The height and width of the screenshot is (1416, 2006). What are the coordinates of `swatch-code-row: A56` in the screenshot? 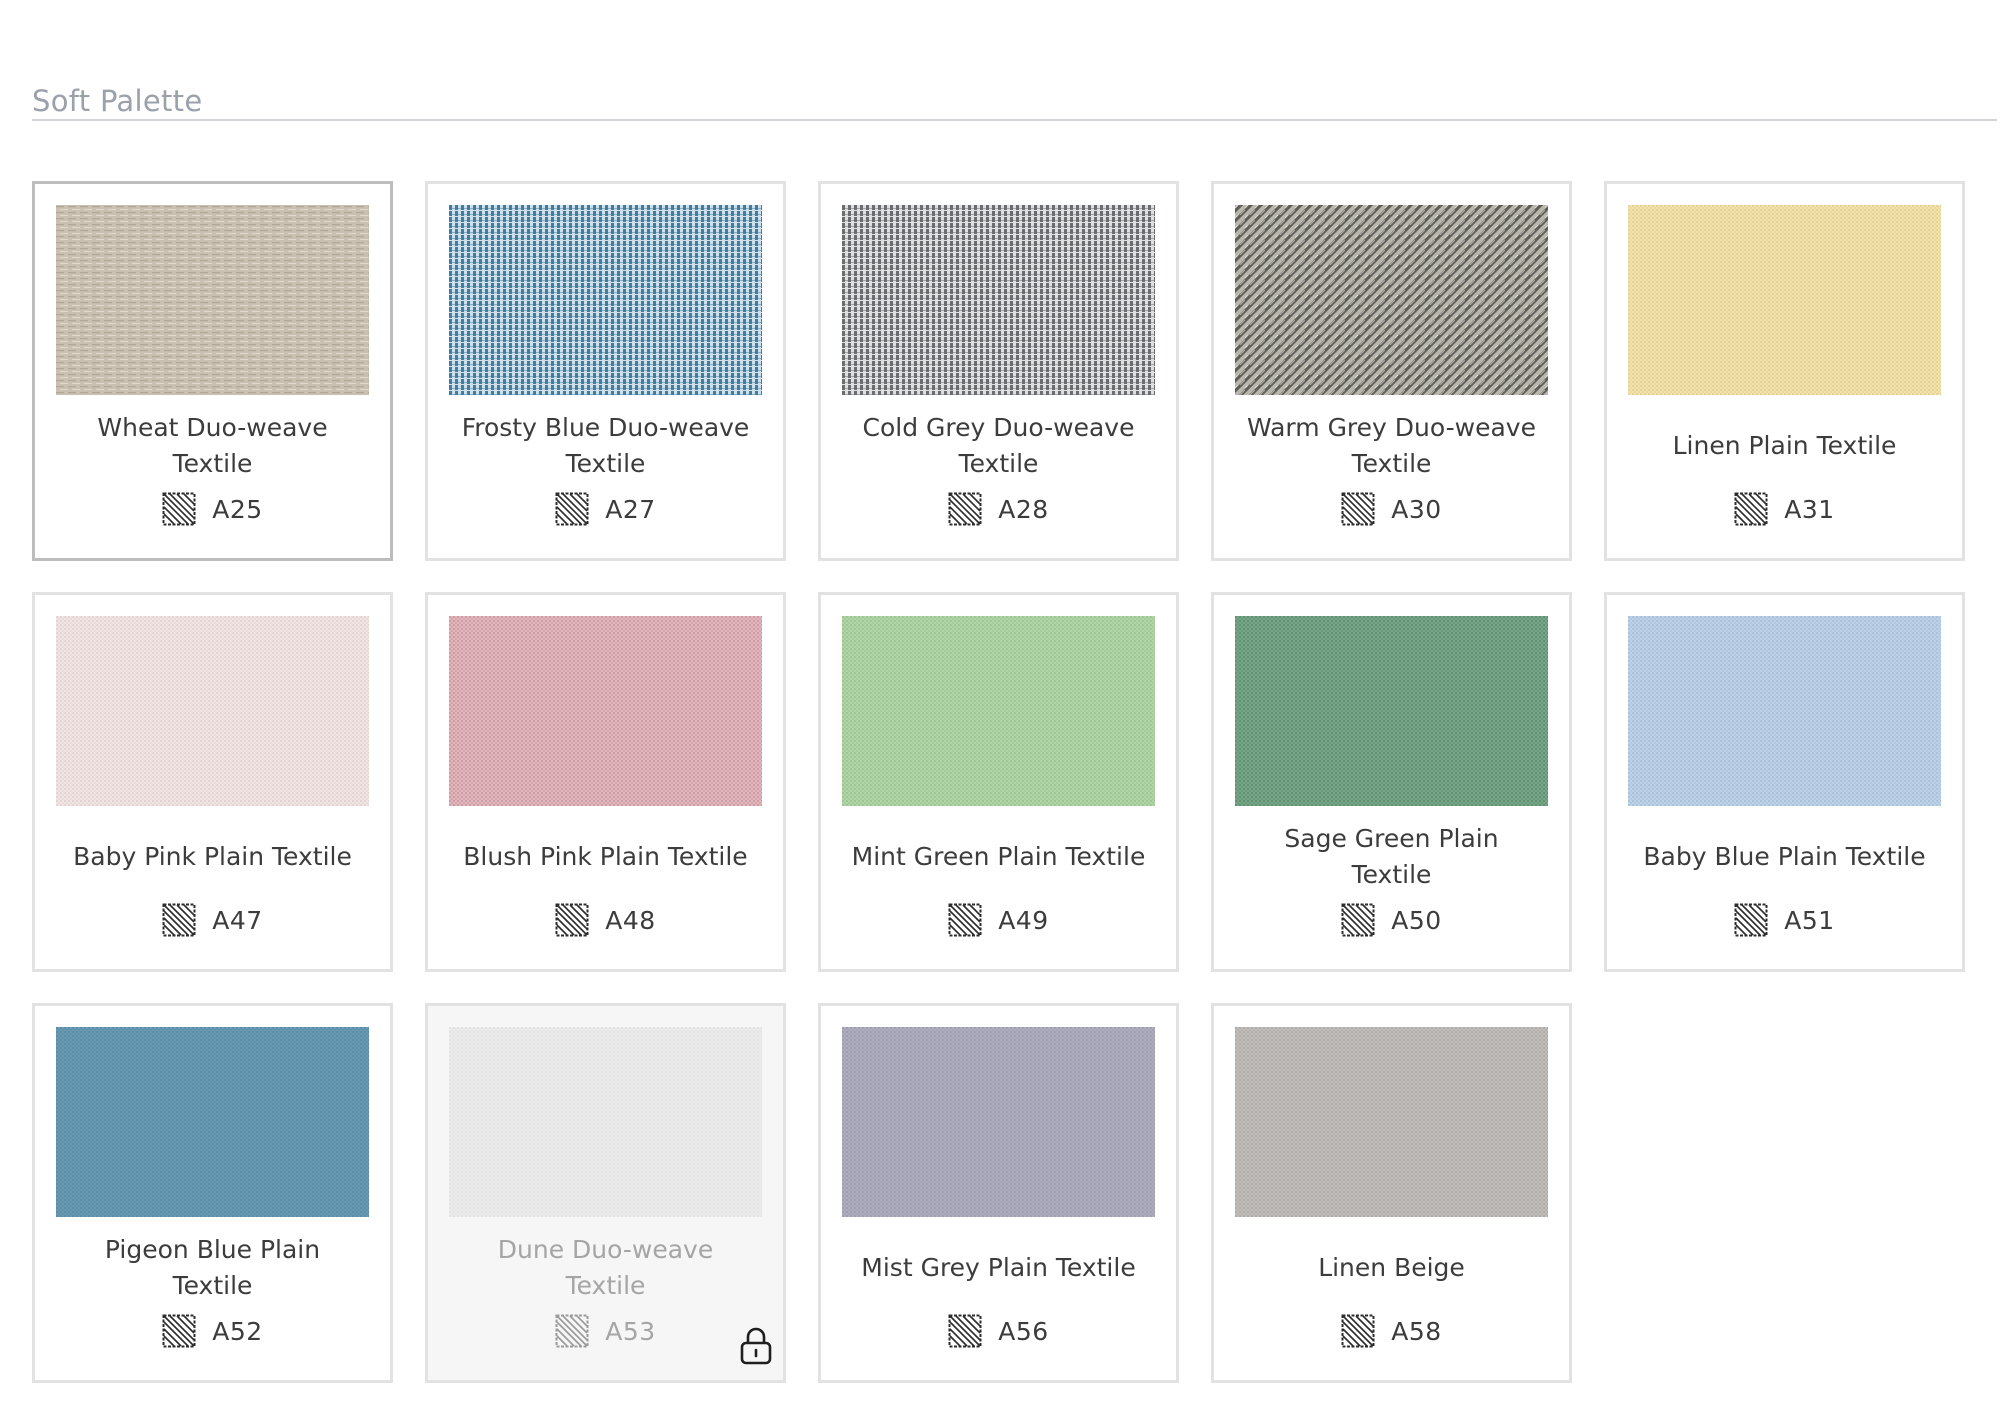 It's located at (998, 1331).